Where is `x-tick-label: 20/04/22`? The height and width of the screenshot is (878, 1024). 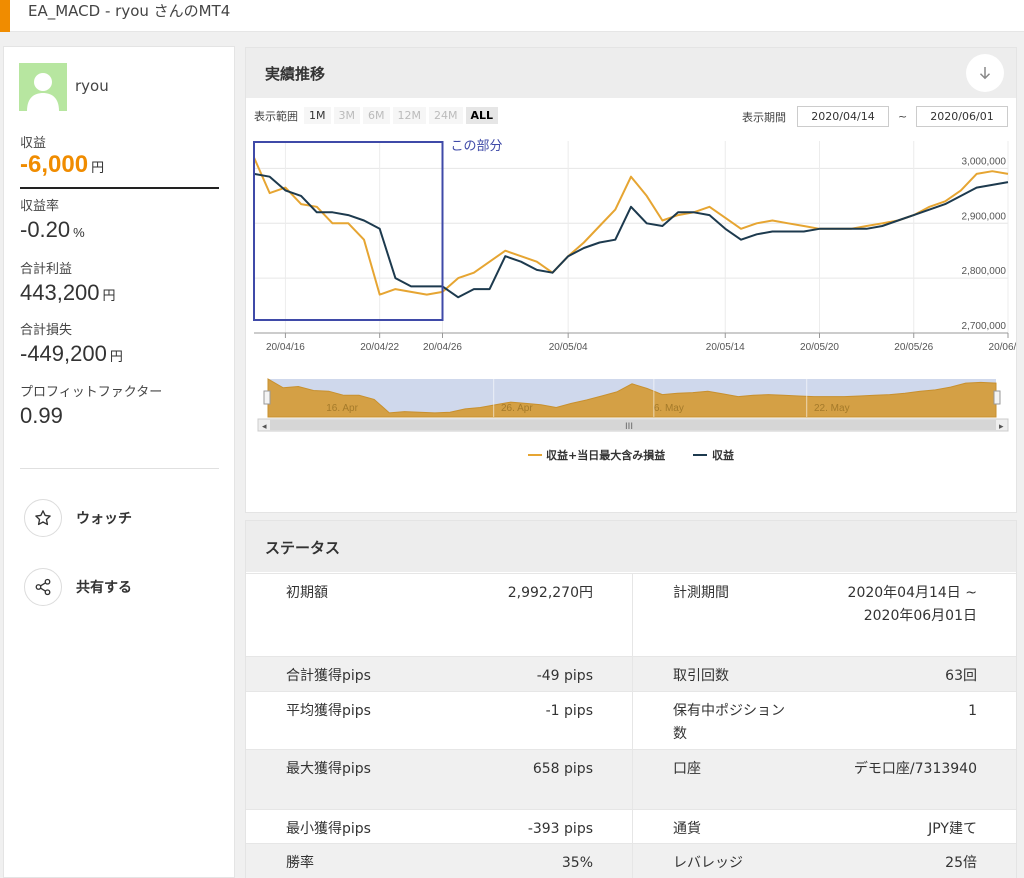
x-tick-label: 20/04/22 is located at coordinates (379, 347).